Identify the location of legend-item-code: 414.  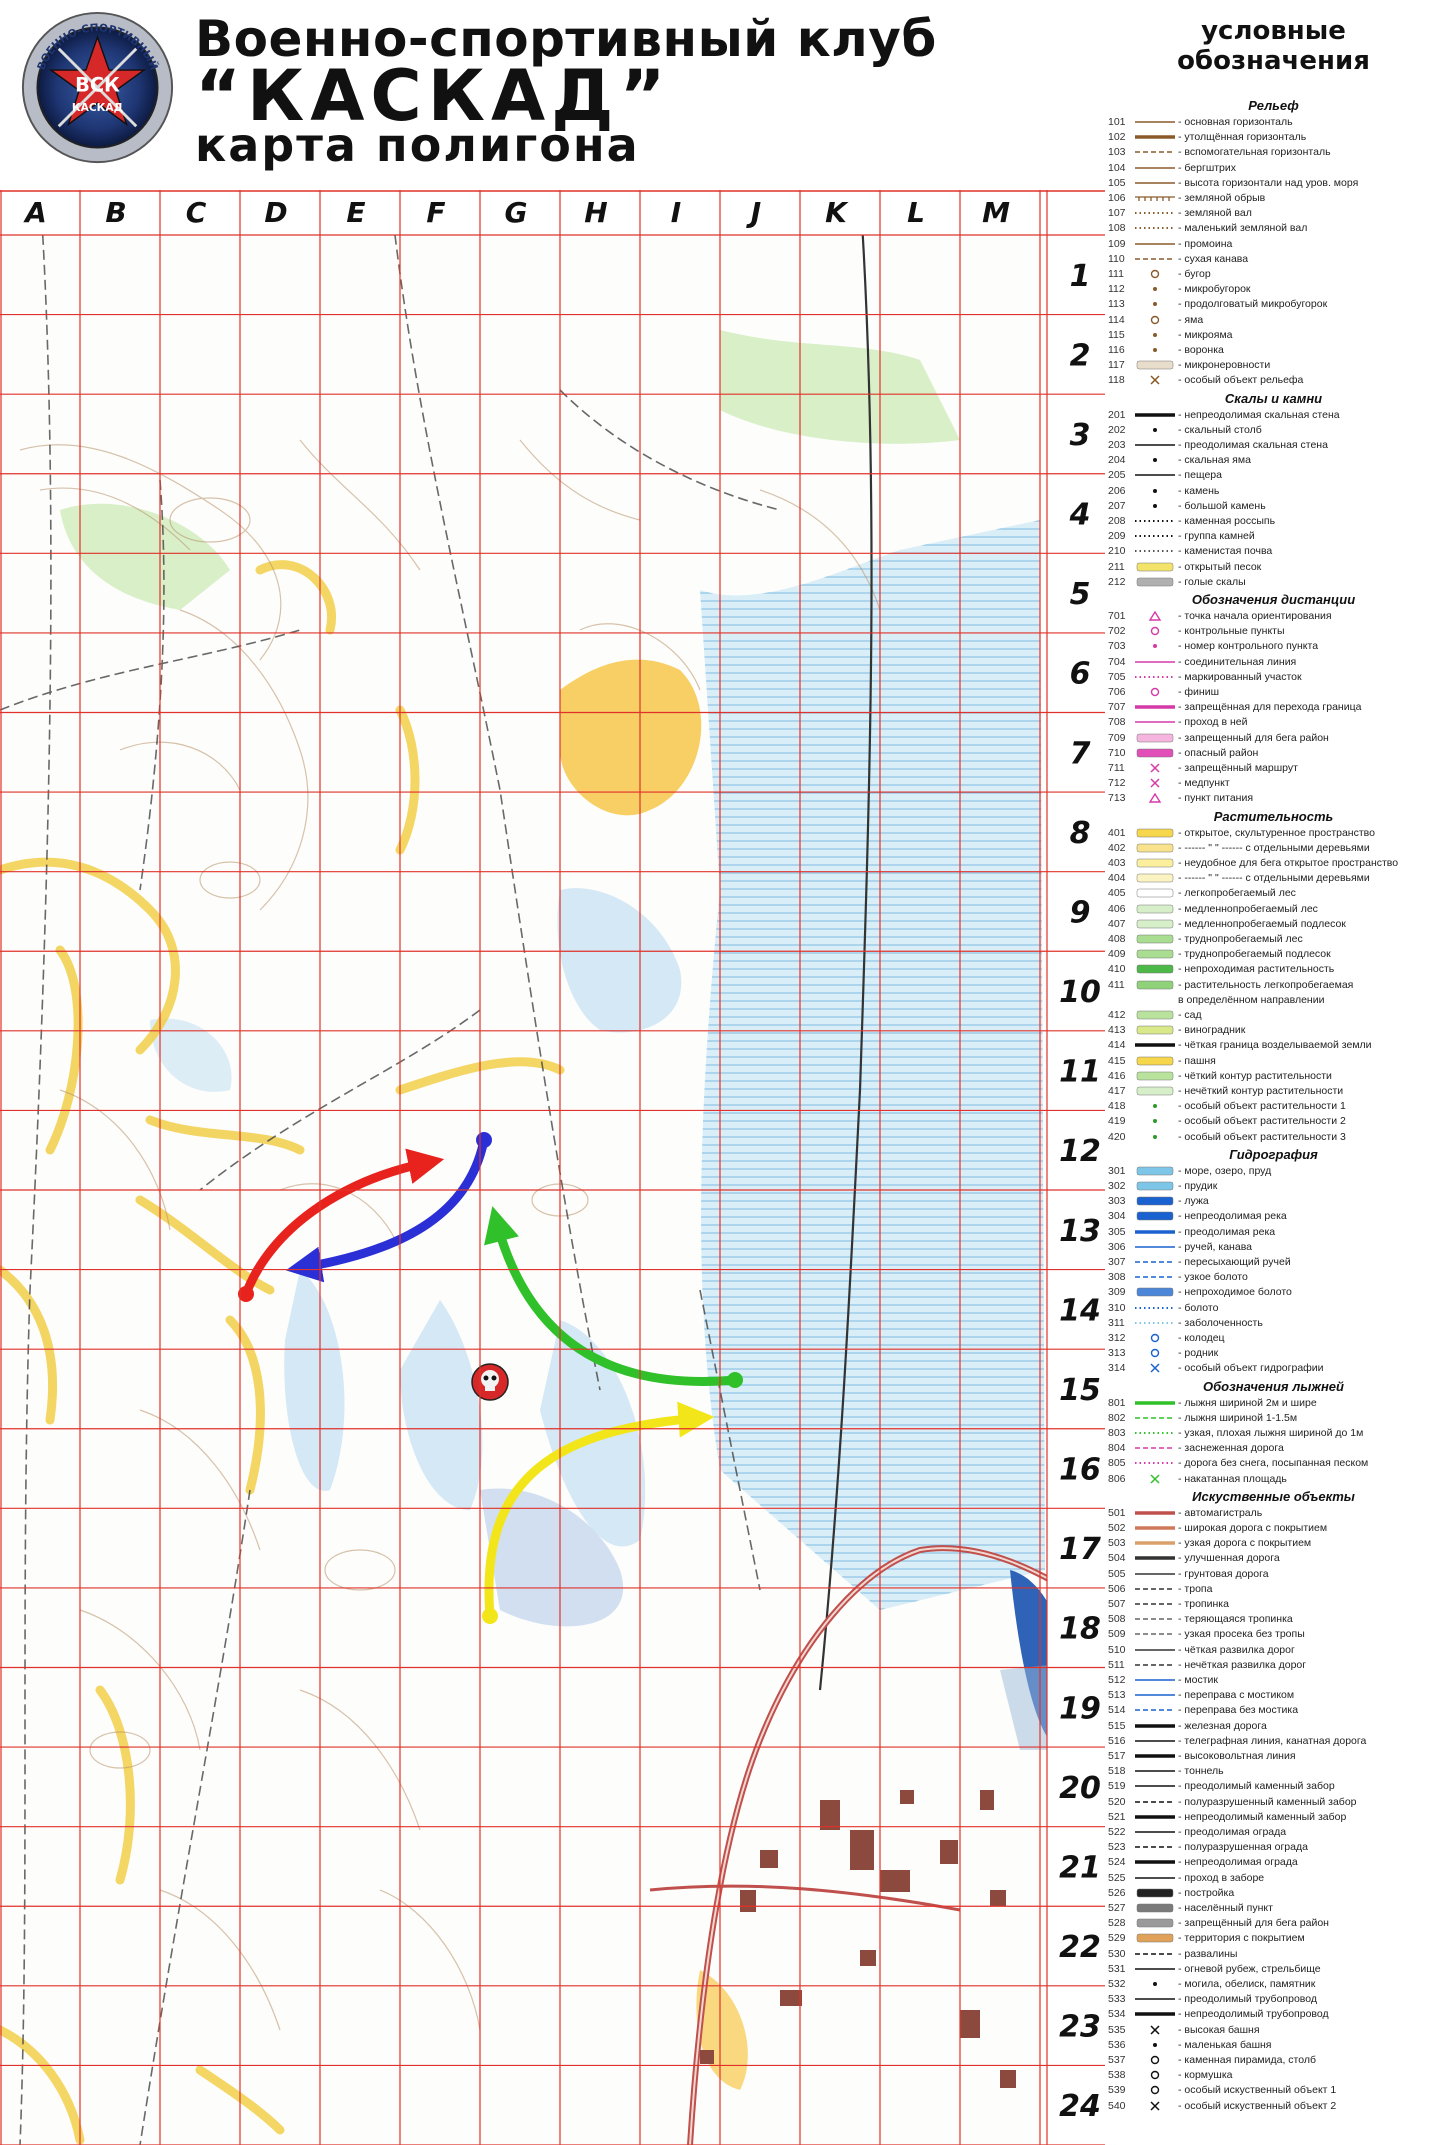
(1117, 1045).